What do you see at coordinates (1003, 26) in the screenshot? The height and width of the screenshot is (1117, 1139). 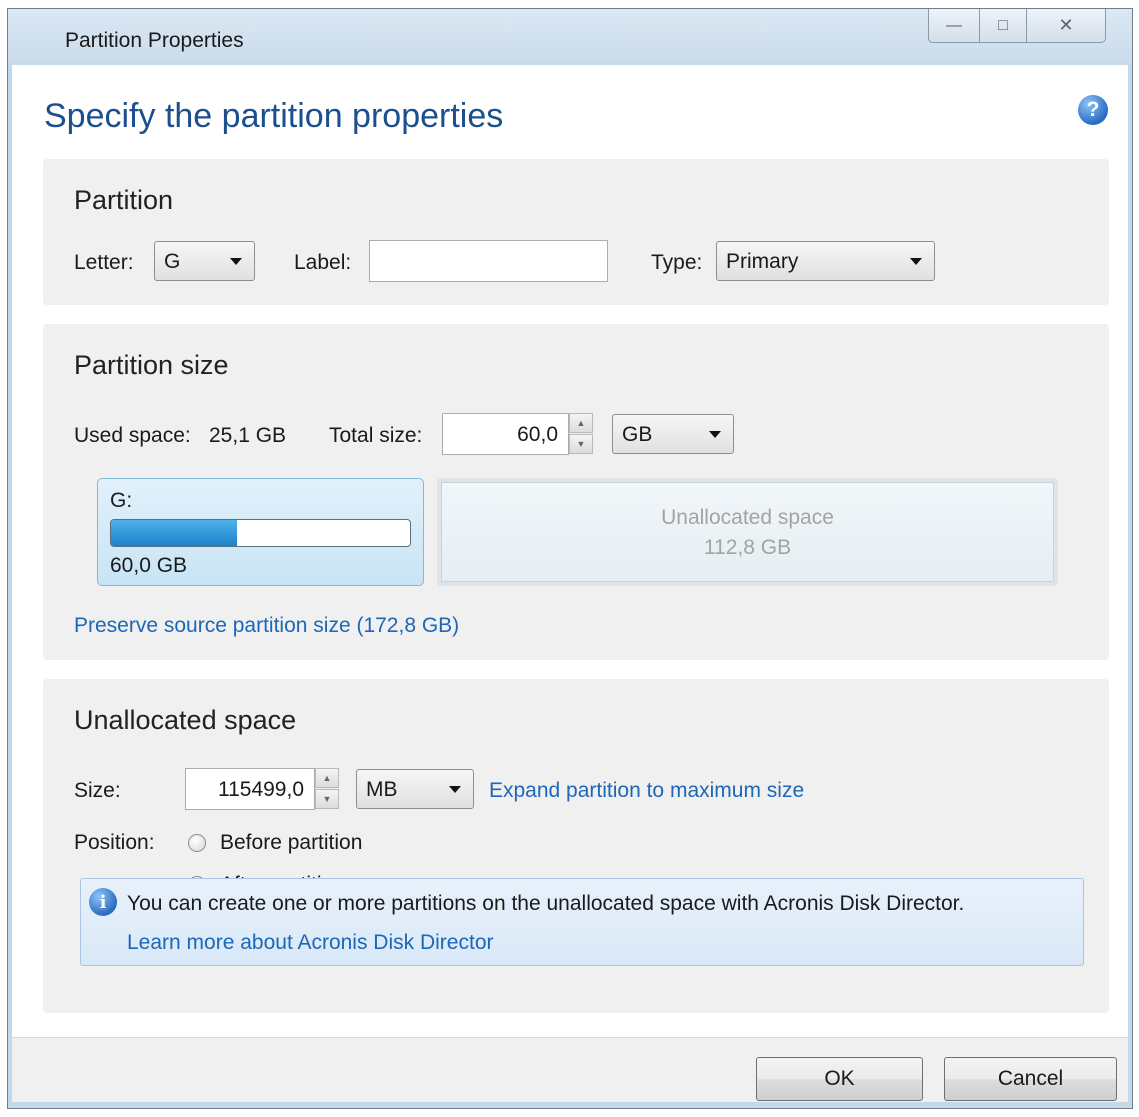 I see `maximize-button: □` at bounding box center [1003, 26].